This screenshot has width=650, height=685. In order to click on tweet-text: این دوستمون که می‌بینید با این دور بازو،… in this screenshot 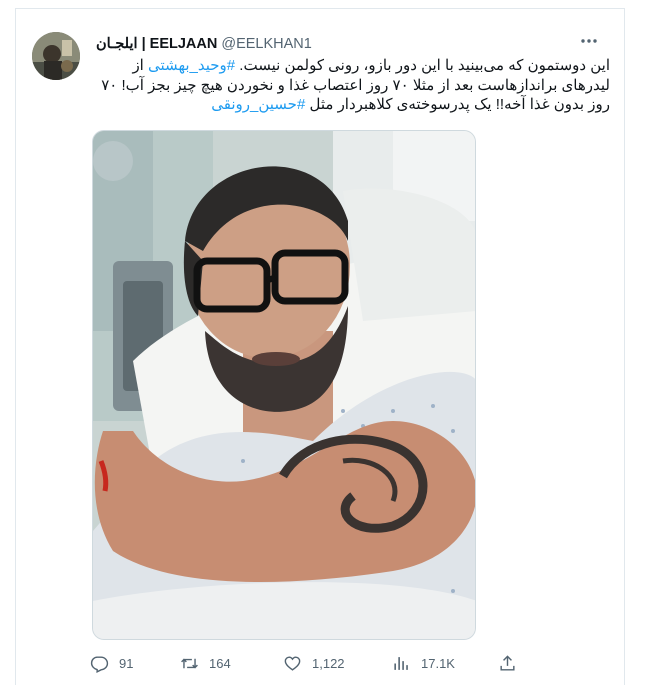, I will do `click(352, 85)`.